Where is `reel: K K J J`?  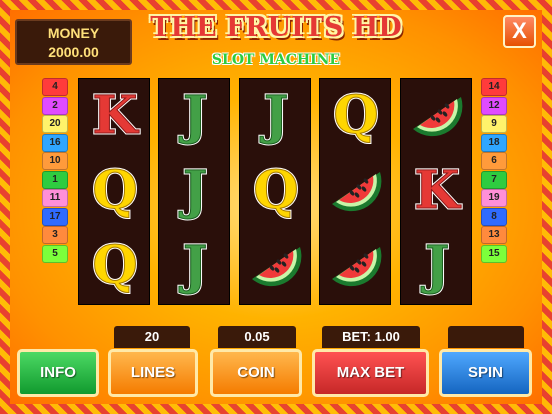
reel: K K J J is located at coordinates (436, 191).